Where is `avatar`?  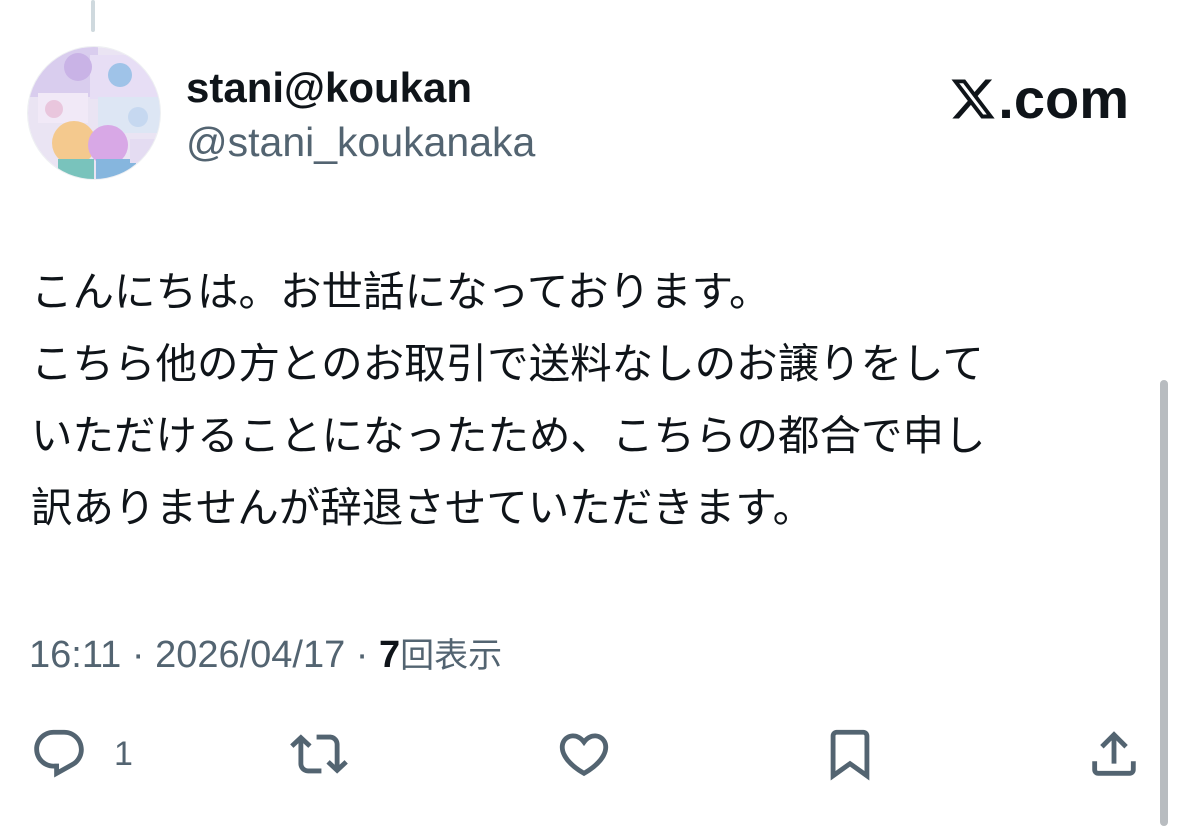 avatar is located at coordinates (94, 113).